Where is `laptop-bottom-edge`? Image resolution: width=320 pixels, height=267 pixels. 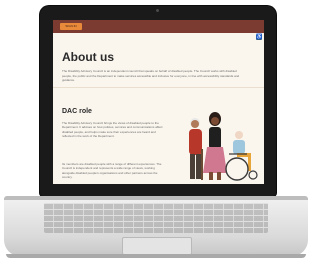
laptop-bottom-edge is located at coordinates (156, 256).